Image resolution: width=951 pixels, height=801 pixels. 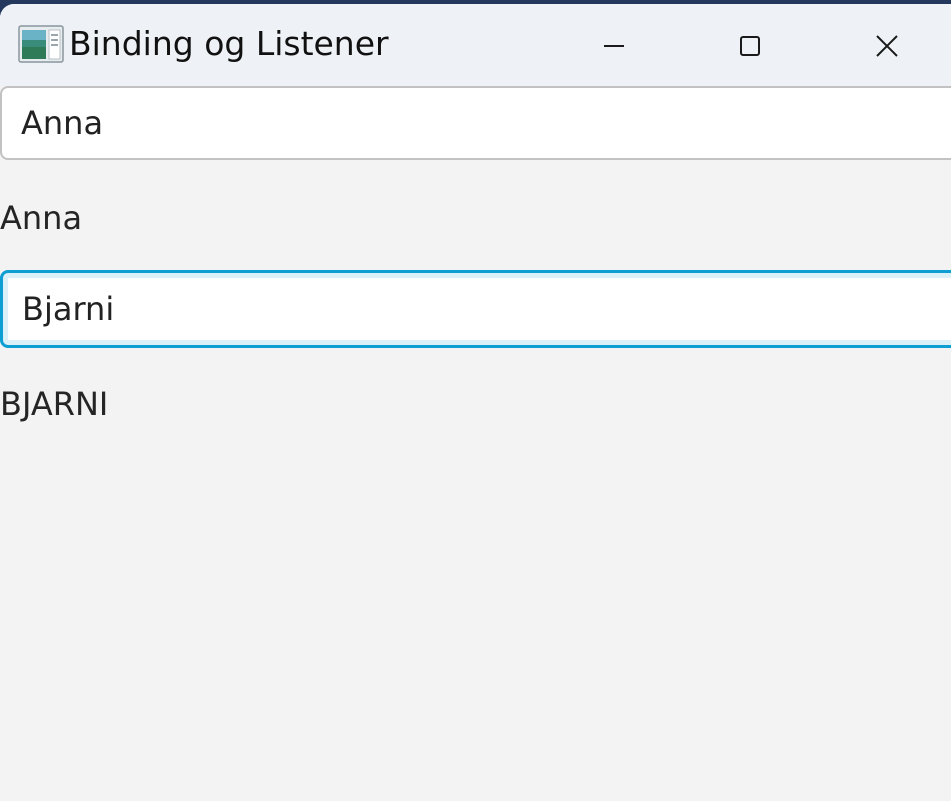 I want to click on minimize-button, so click(x=614, y=46).